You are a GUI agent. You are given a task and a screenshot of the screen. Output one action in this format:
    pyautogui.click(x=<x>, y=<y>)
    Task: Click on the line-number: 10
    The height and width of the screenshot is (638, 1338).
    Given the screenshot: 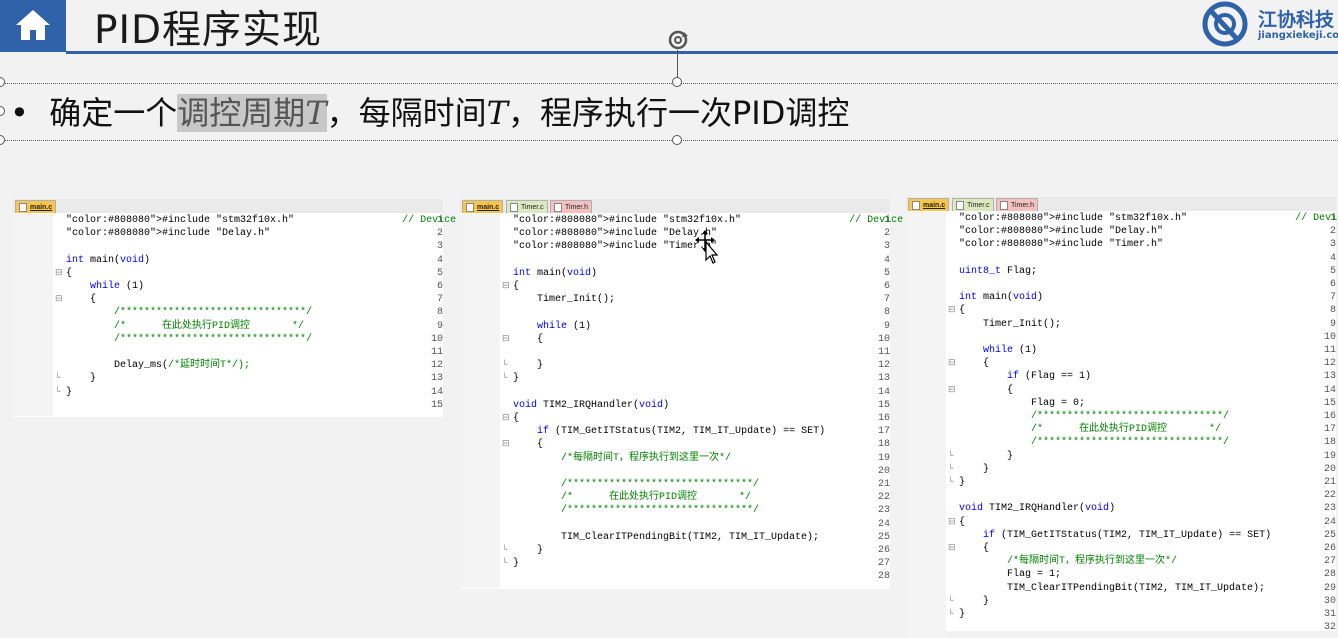 What is the action you would take?
    pyautogui.click(x=883, y=339)
    